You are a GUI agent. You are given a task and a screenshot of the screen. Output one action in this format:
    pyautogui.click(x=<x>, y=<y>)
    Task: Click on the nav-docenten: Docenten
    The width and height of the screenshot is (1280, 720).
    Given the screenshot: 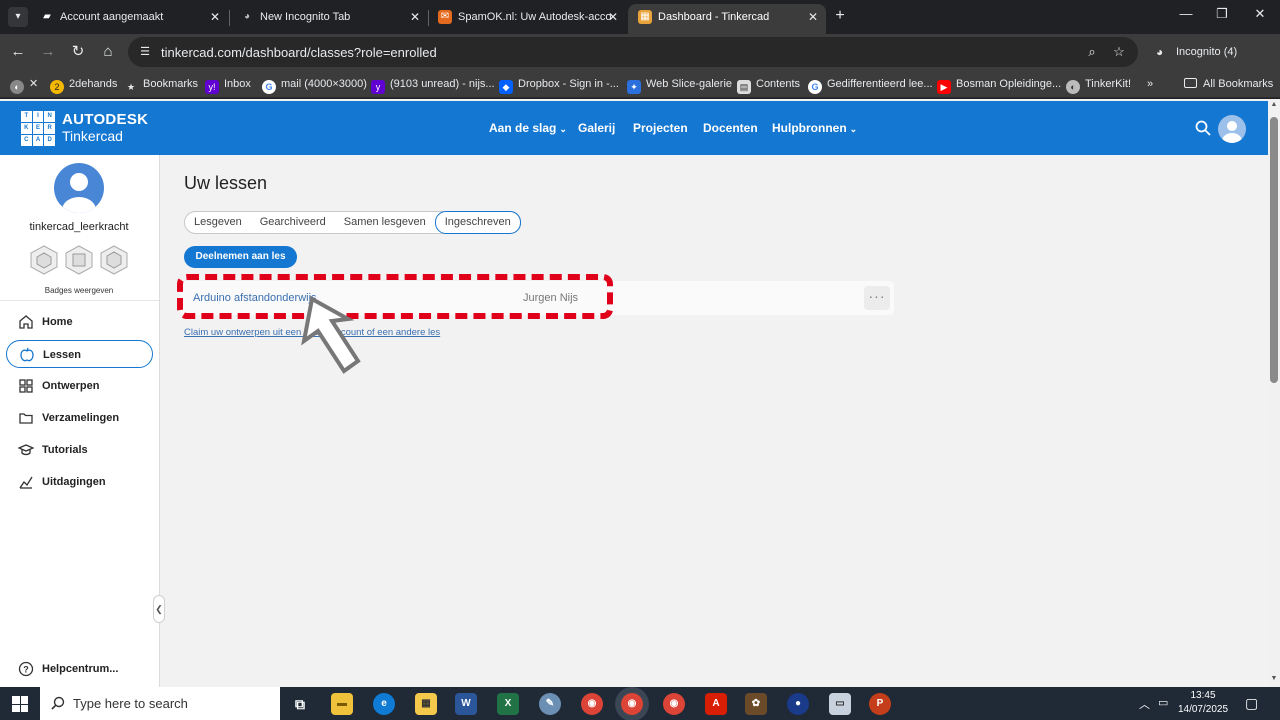 What is the action you would take?
    pyautogui.click(x=730, y=128)
    